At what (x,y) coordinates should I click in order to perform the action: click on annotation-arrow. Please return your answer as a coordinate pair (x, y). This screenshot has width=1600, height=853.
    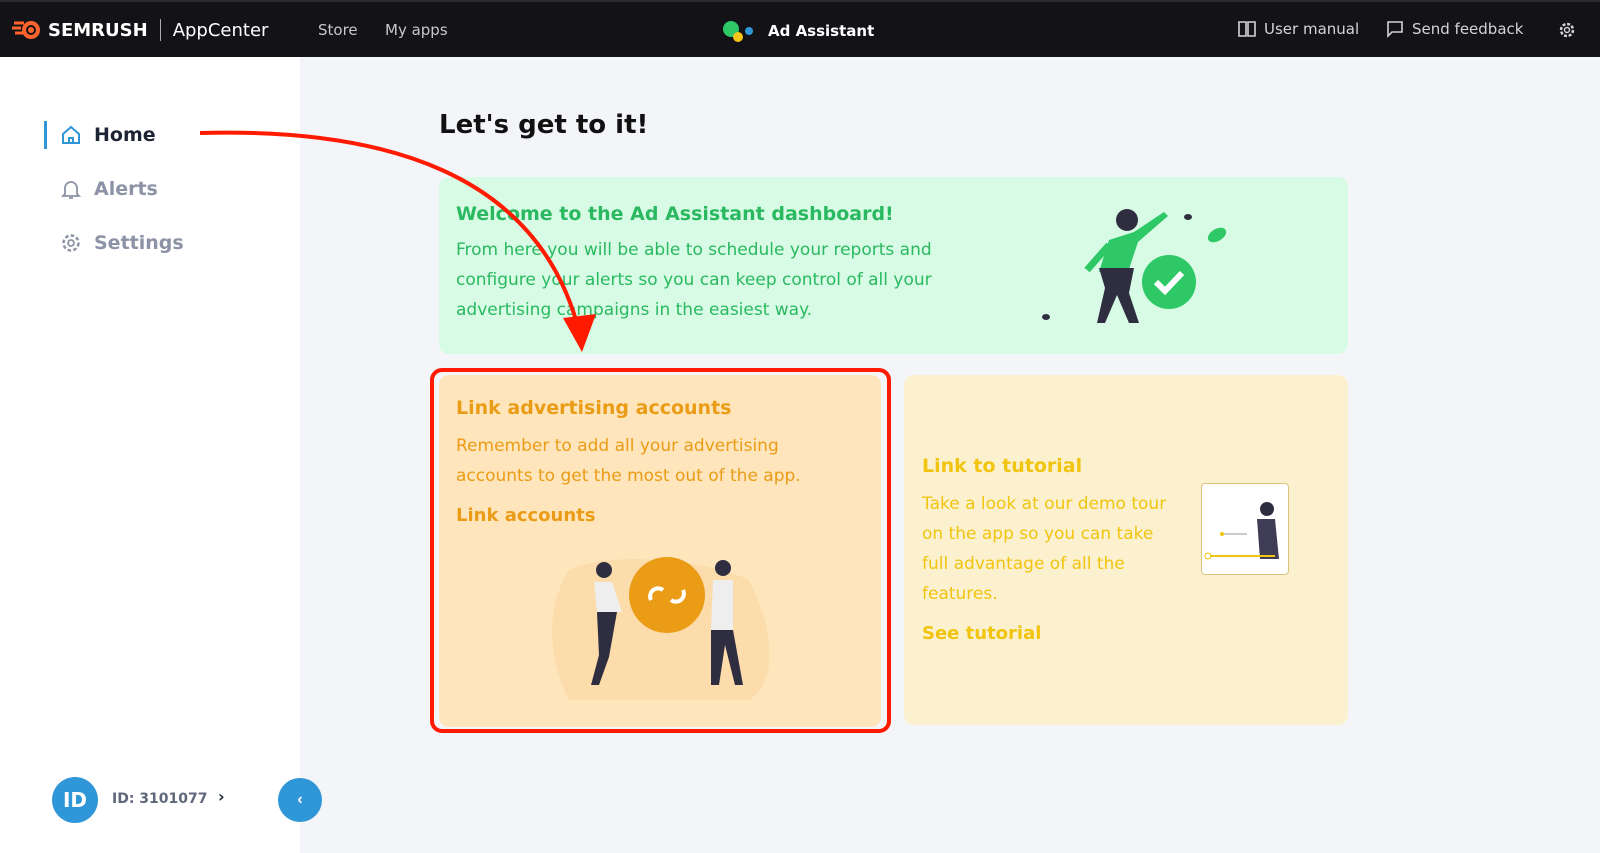
    Looking at the image, I should click on (397, 241).